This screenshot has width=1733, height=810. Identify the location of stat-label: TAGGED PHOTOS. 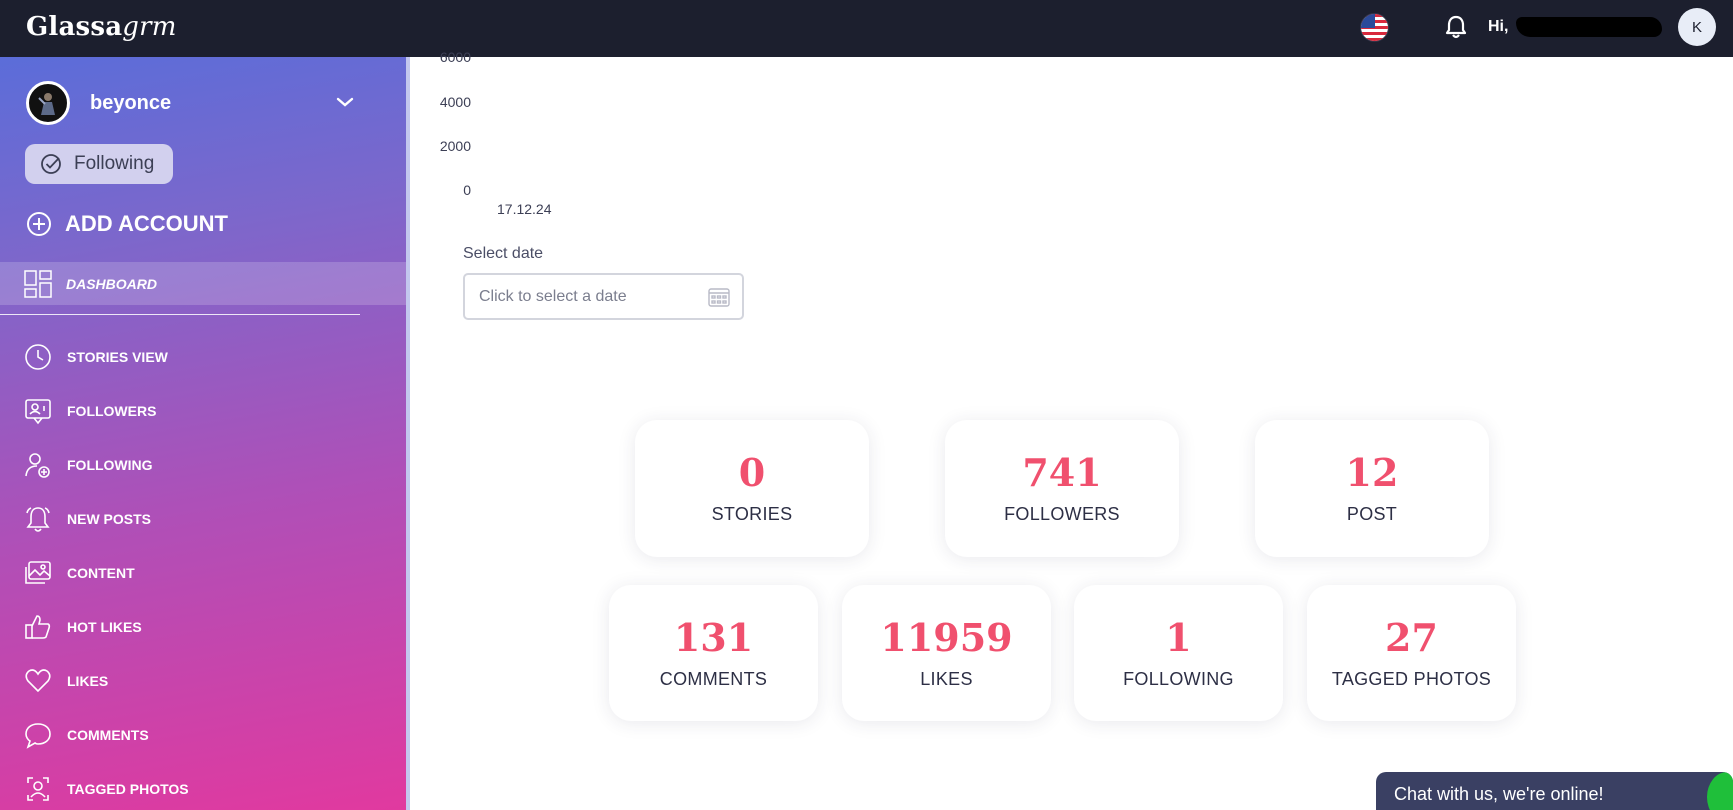
(1411, 679).